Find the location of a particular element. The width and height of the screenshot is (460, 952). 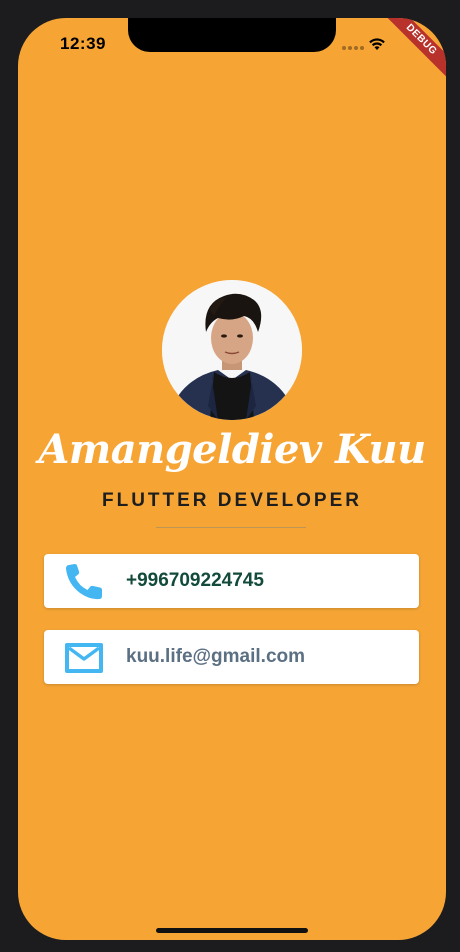

profile-photo is located at coordinates (232, 350).